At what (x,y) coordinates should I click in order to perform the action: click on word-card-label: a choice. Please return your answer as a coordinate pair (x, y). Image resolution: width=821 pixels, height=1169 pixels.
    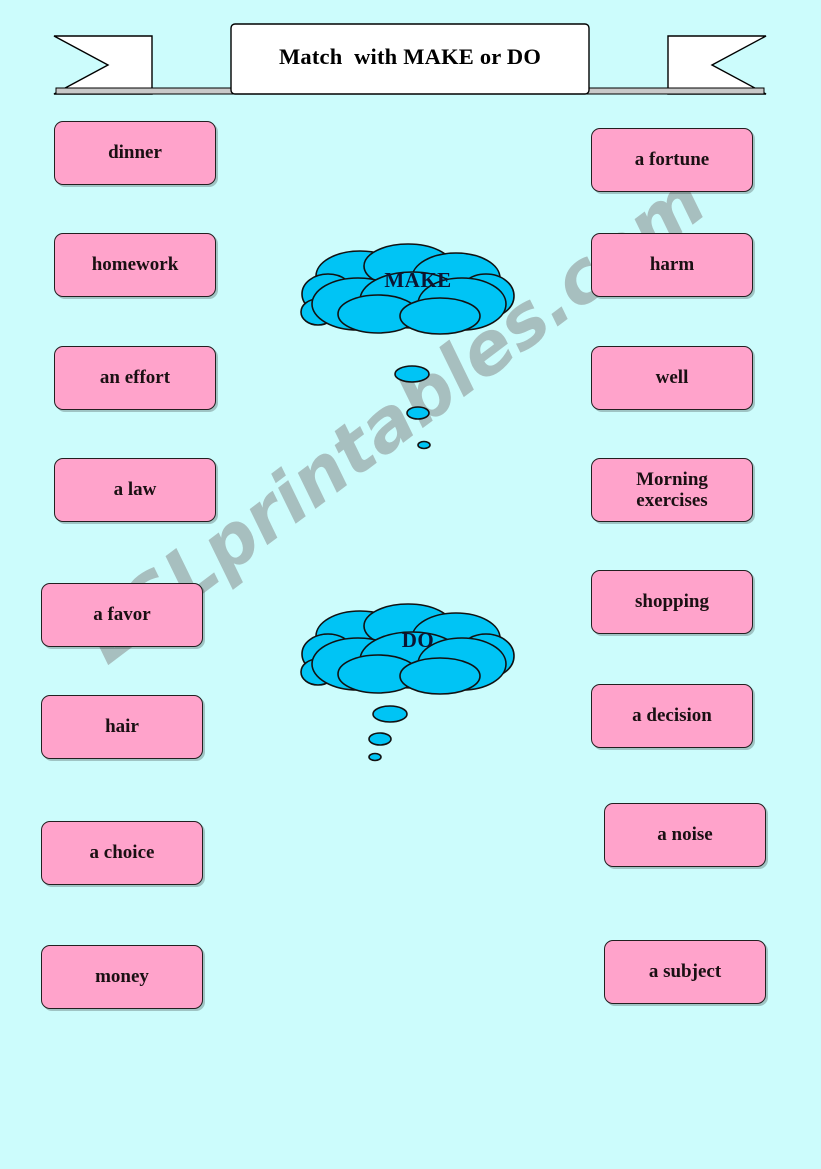
    Looking at the image, I should click on (122, 853).